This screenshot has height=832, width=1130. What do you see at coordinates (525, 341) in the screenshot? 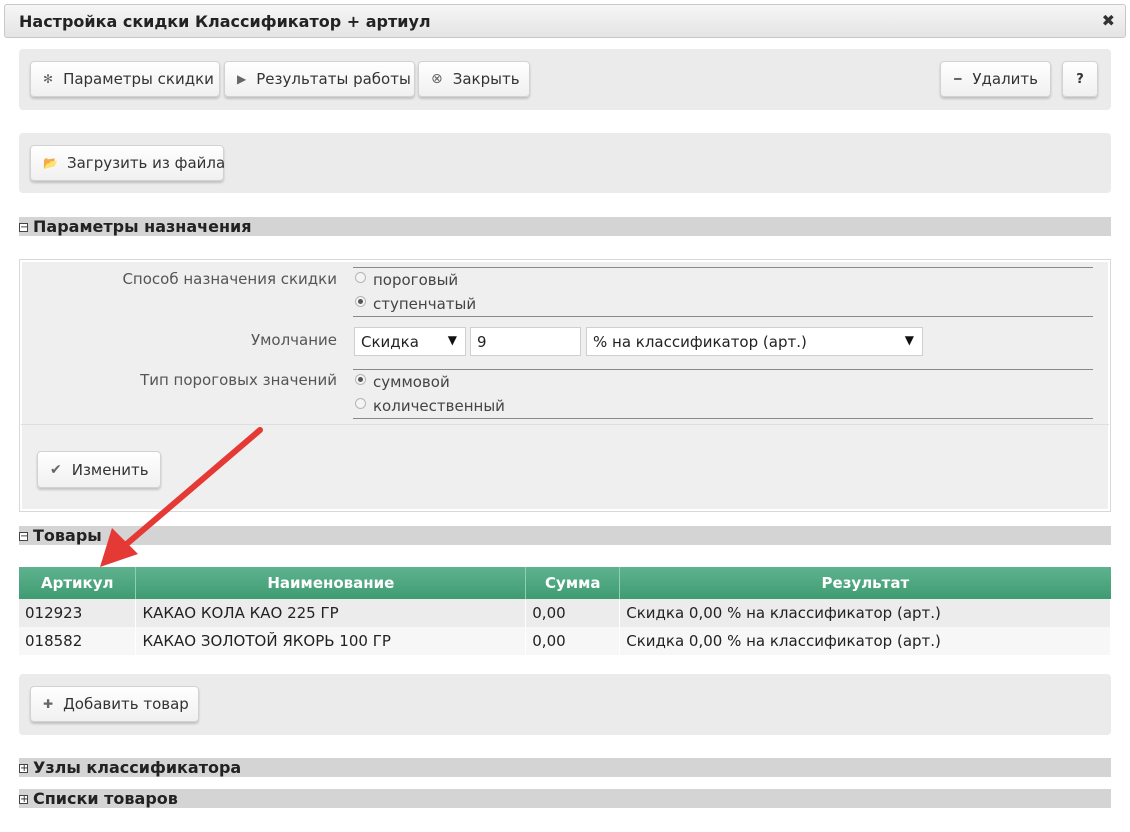
I see `default-value-input: 9` at bounding box center [525, 341].